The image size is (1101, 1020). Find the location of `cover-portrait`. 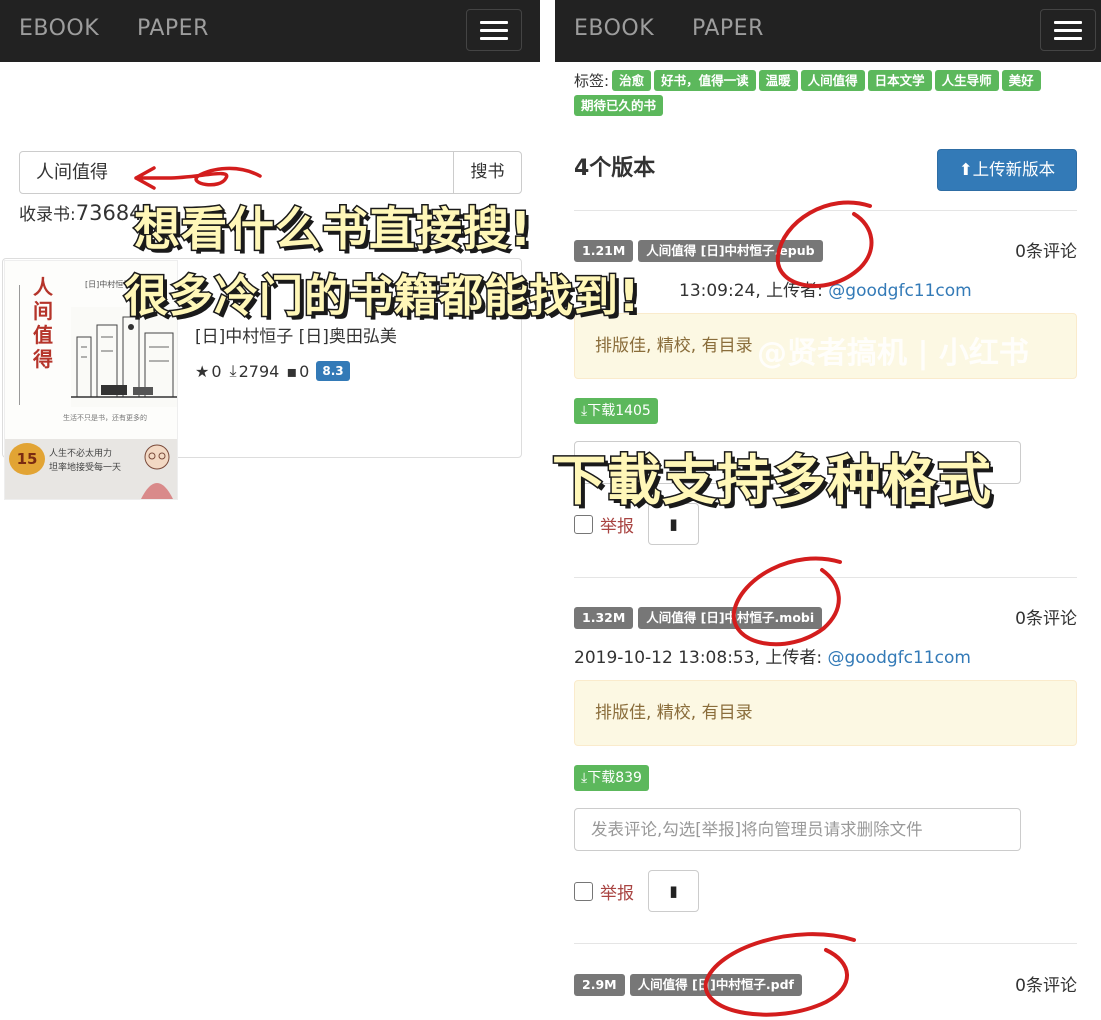

cover-portrait is located at coordinates (157, 471).